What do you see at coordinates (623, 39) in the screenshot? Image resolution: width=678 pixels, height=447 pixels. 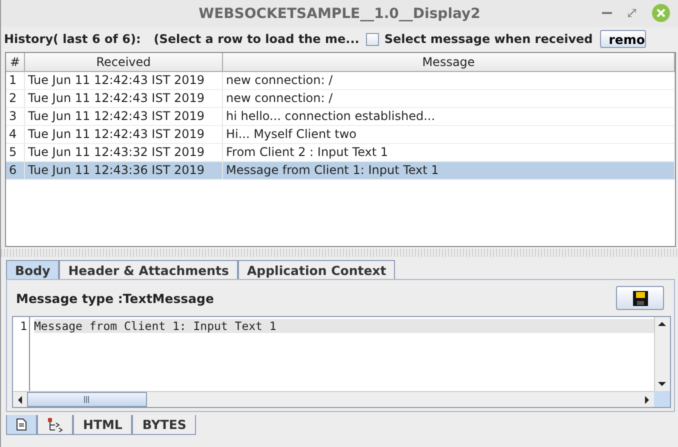 I see `remove-button: remo` at bounding box center [623, 39].